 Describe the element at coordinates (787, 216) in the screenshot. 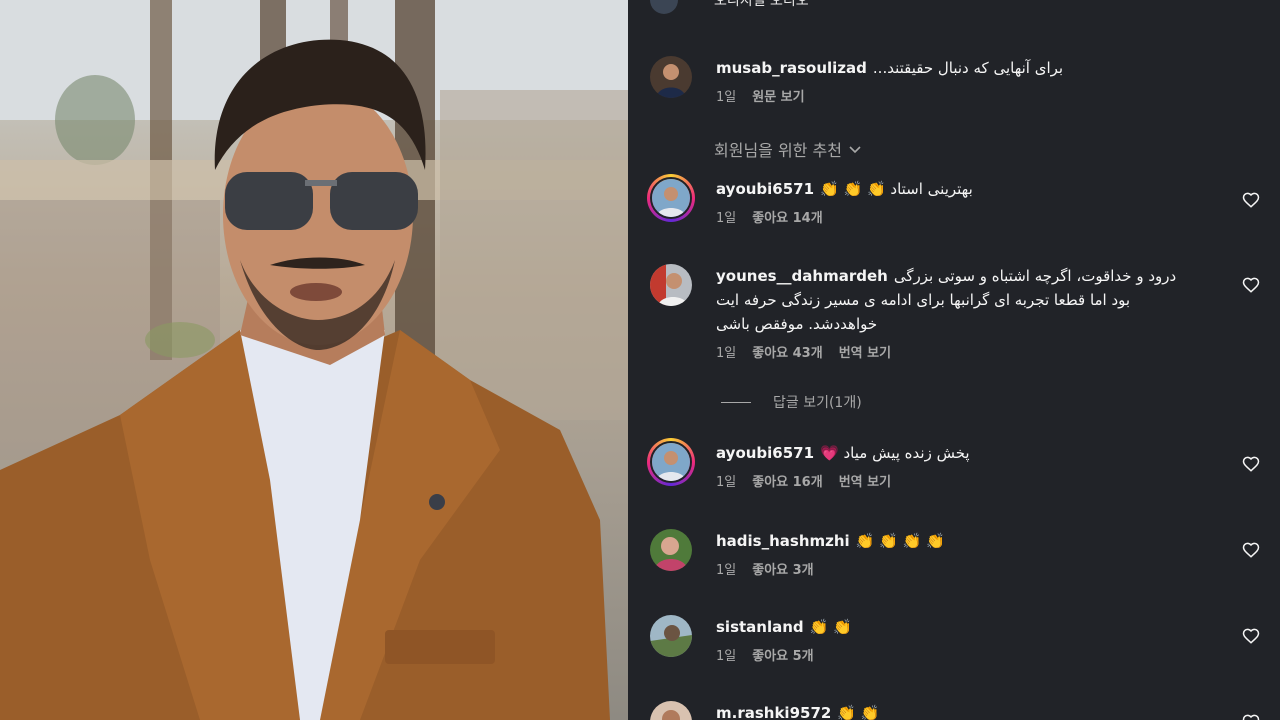

I see `likes-count: 좋아요 14개` at that location.